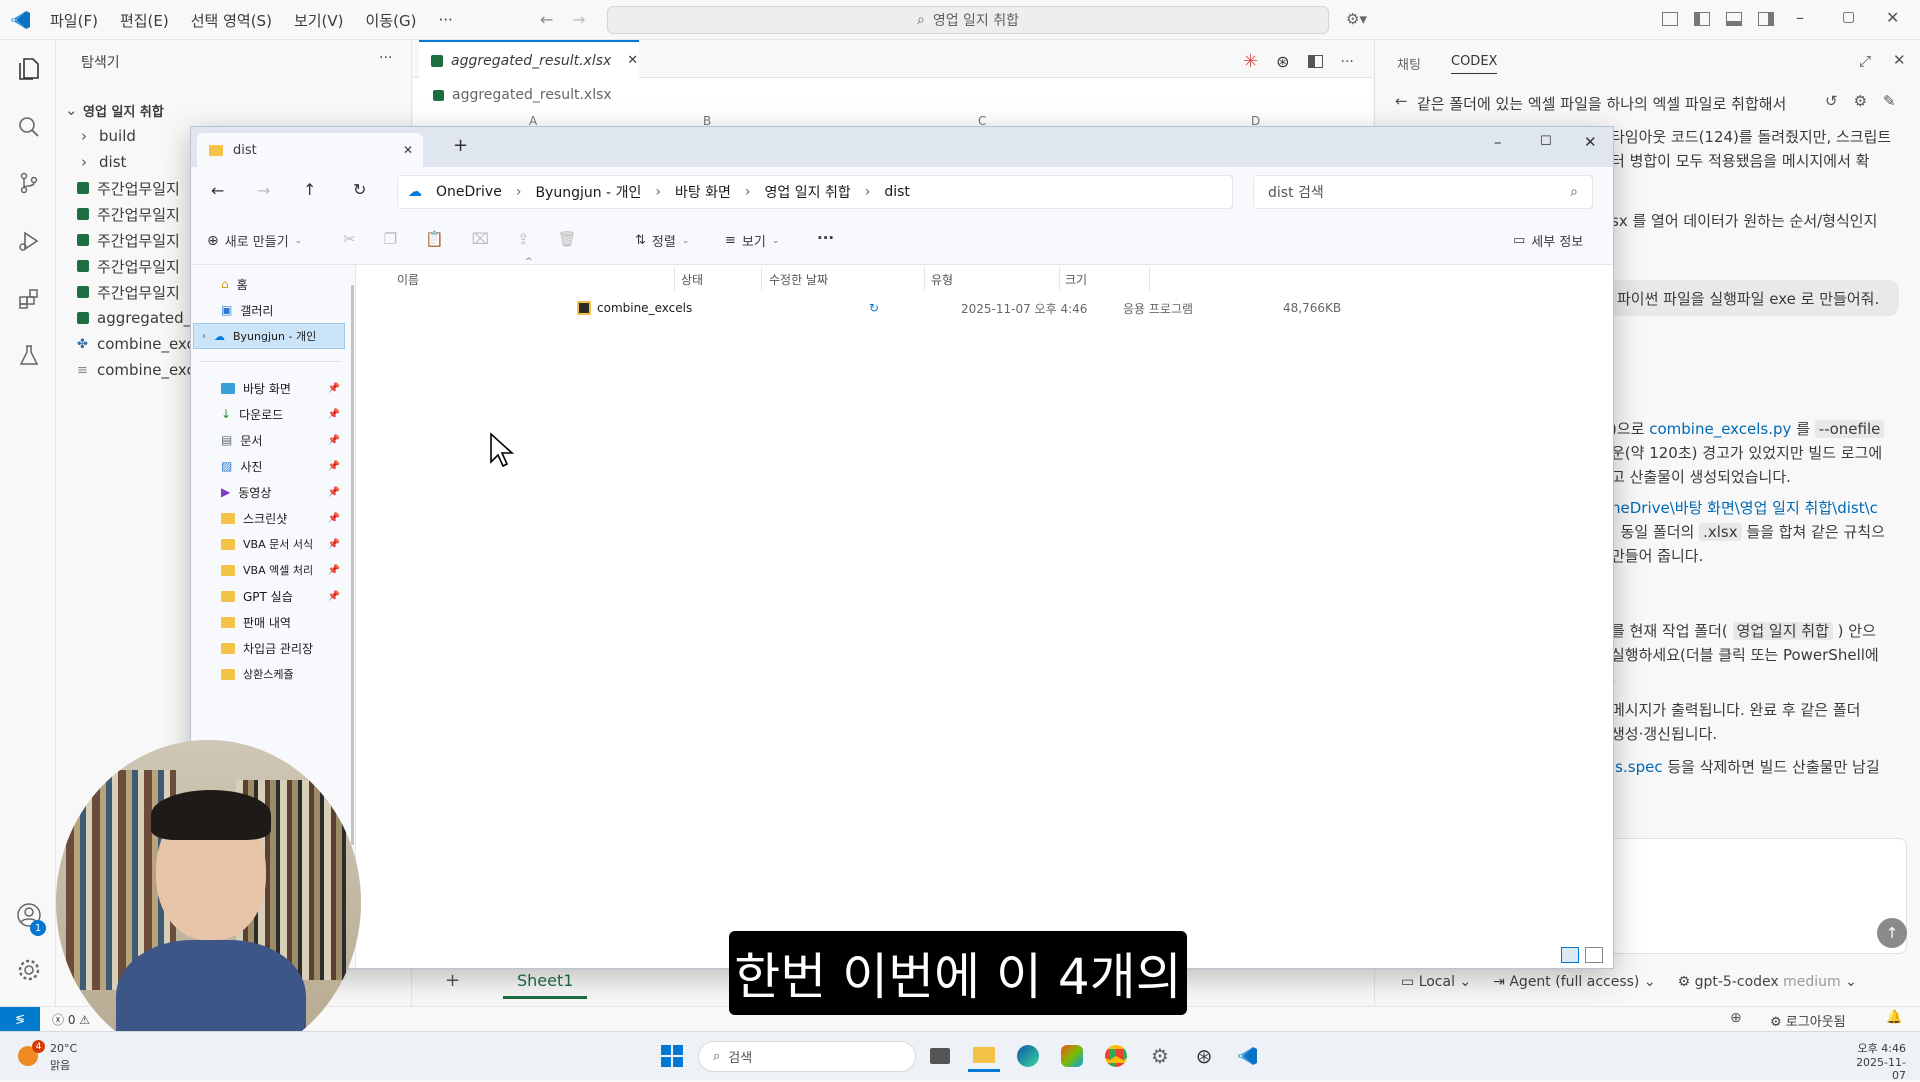  I want to click on explorer-more-button: ···, so click(385, 58).